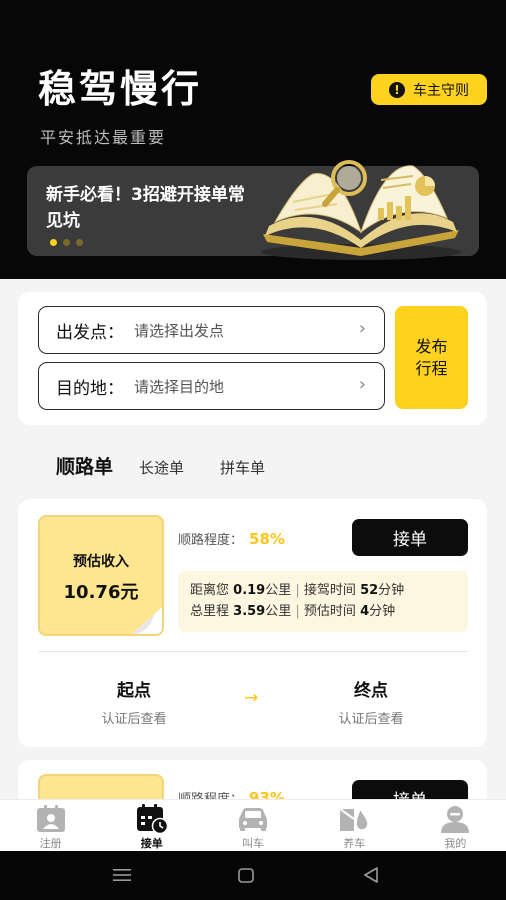 This screenshot has height=900, width=506. I want to click on banner-indicator, so click(66, 242).